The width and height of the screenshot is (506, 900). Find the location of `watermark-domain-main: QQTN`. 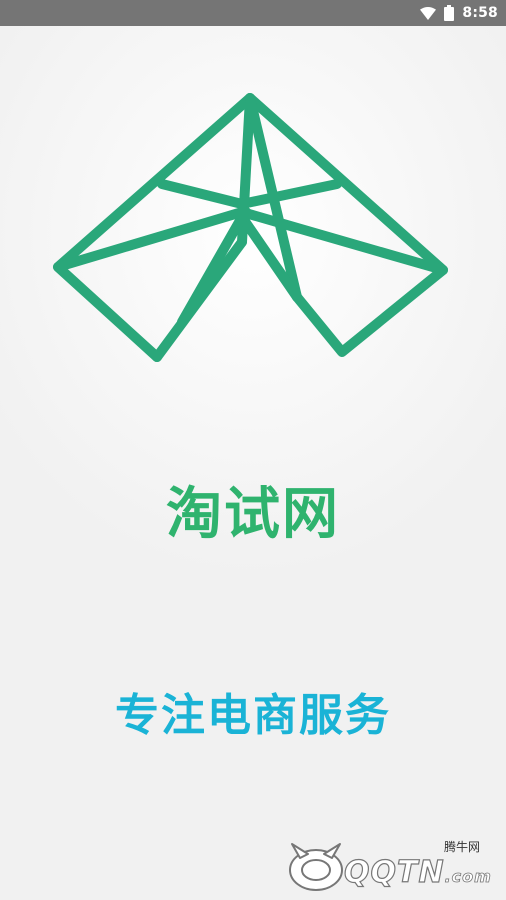

watermark-domain-main: QQTN is located at coordinates (394, 872).